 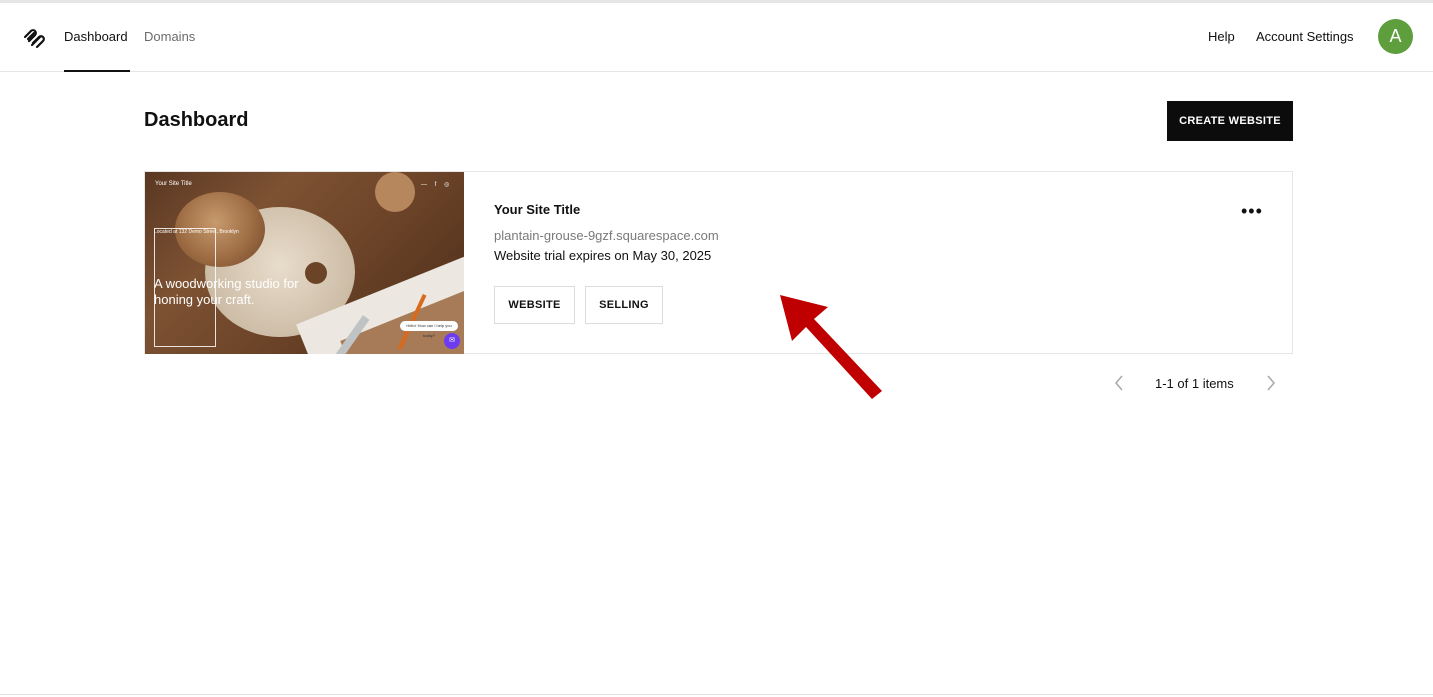 What do you see at coordinates (603, 255) in the screenshot?
I see `trial-status: Website trial expires on May 30, 2025` at bounding box center [603, 255].